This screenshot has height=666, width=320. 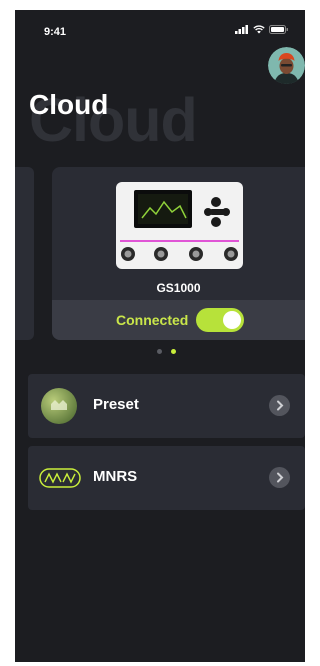 I want to click on page-title: Cloud, so click(x=69, y=104).